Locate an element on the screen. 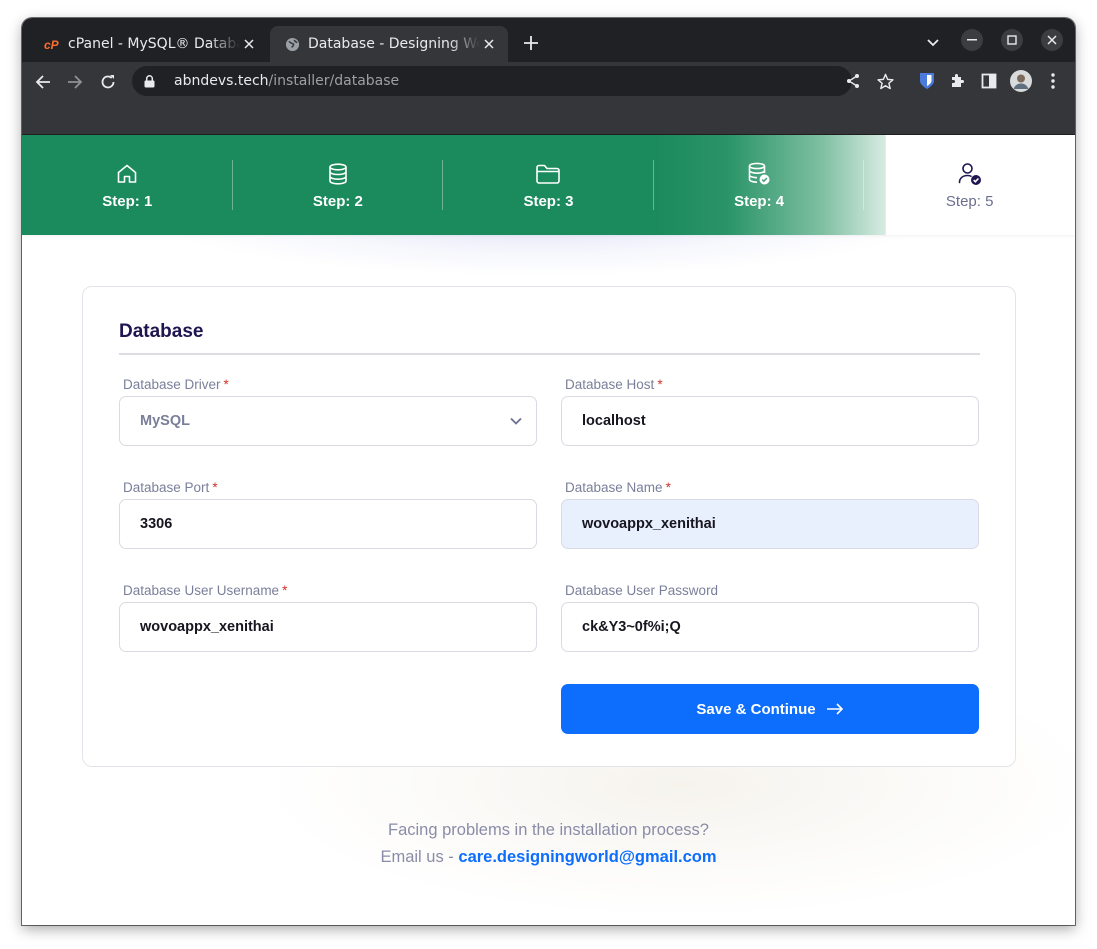 The height and width of the screenshot is (949, 1097). step-label: Step: 3 is located at coordinates (548, 201).